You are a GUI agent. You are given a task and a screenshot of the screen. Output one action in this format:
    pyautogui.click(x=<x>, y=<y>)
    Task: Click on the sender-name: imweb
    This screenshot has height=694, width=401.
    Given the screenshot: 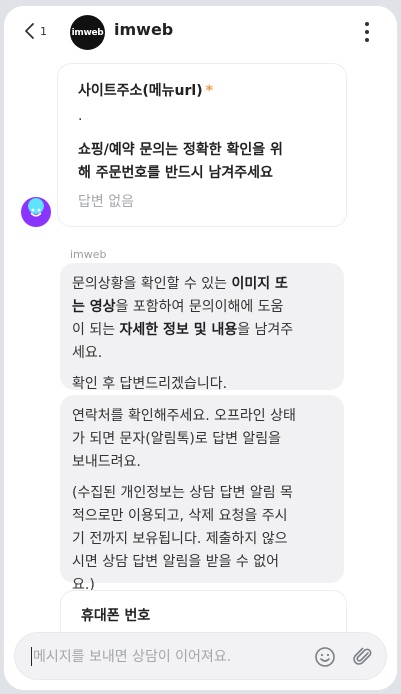 What is the action you would take?
    pyautogui.click(x=88, y=254)
    